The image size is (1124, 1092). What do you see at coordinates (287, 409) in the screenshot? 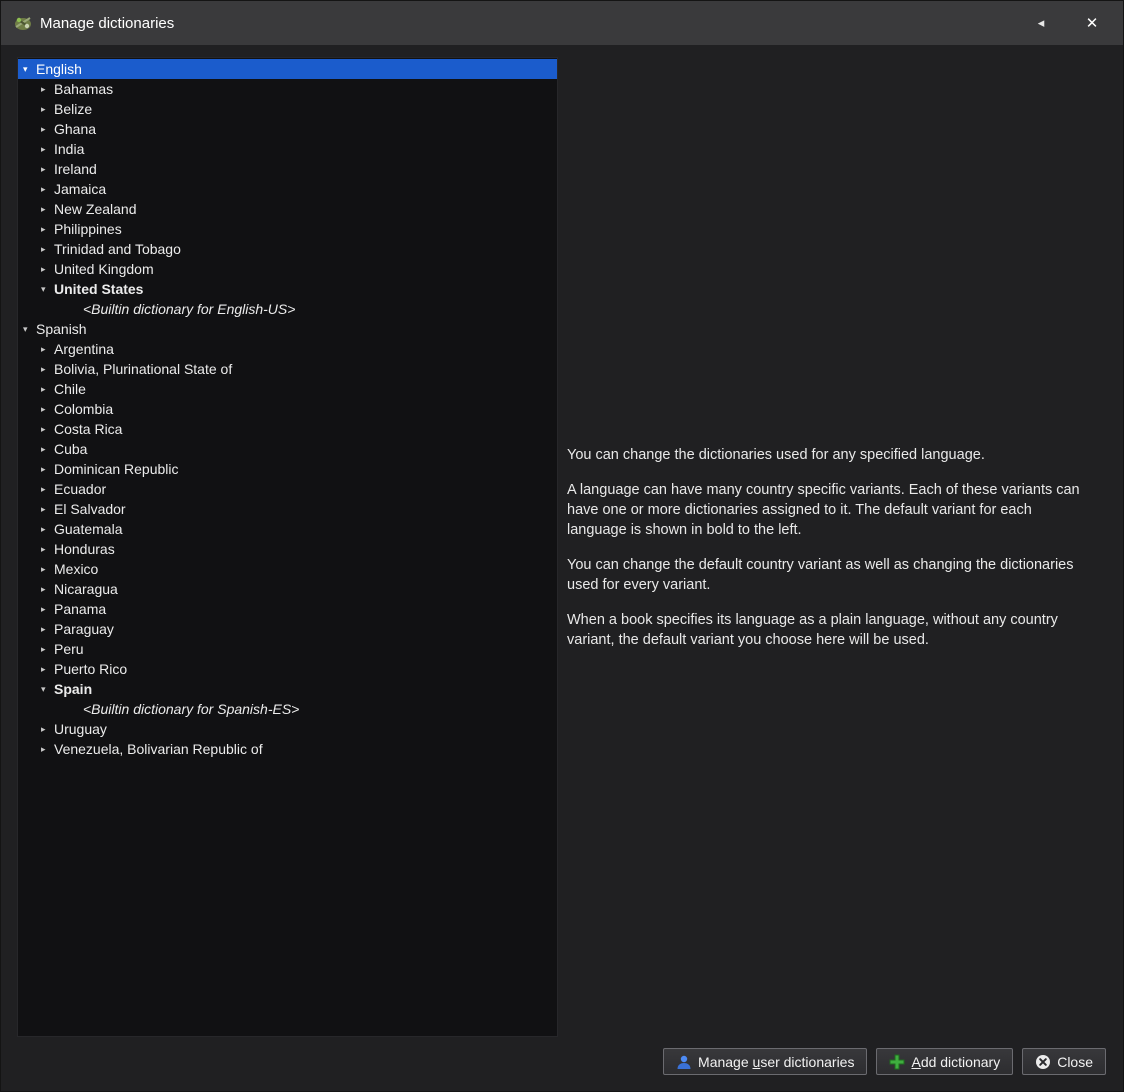
I see `tree-item: ▸ Colombia` at bounding box center [287, 409].